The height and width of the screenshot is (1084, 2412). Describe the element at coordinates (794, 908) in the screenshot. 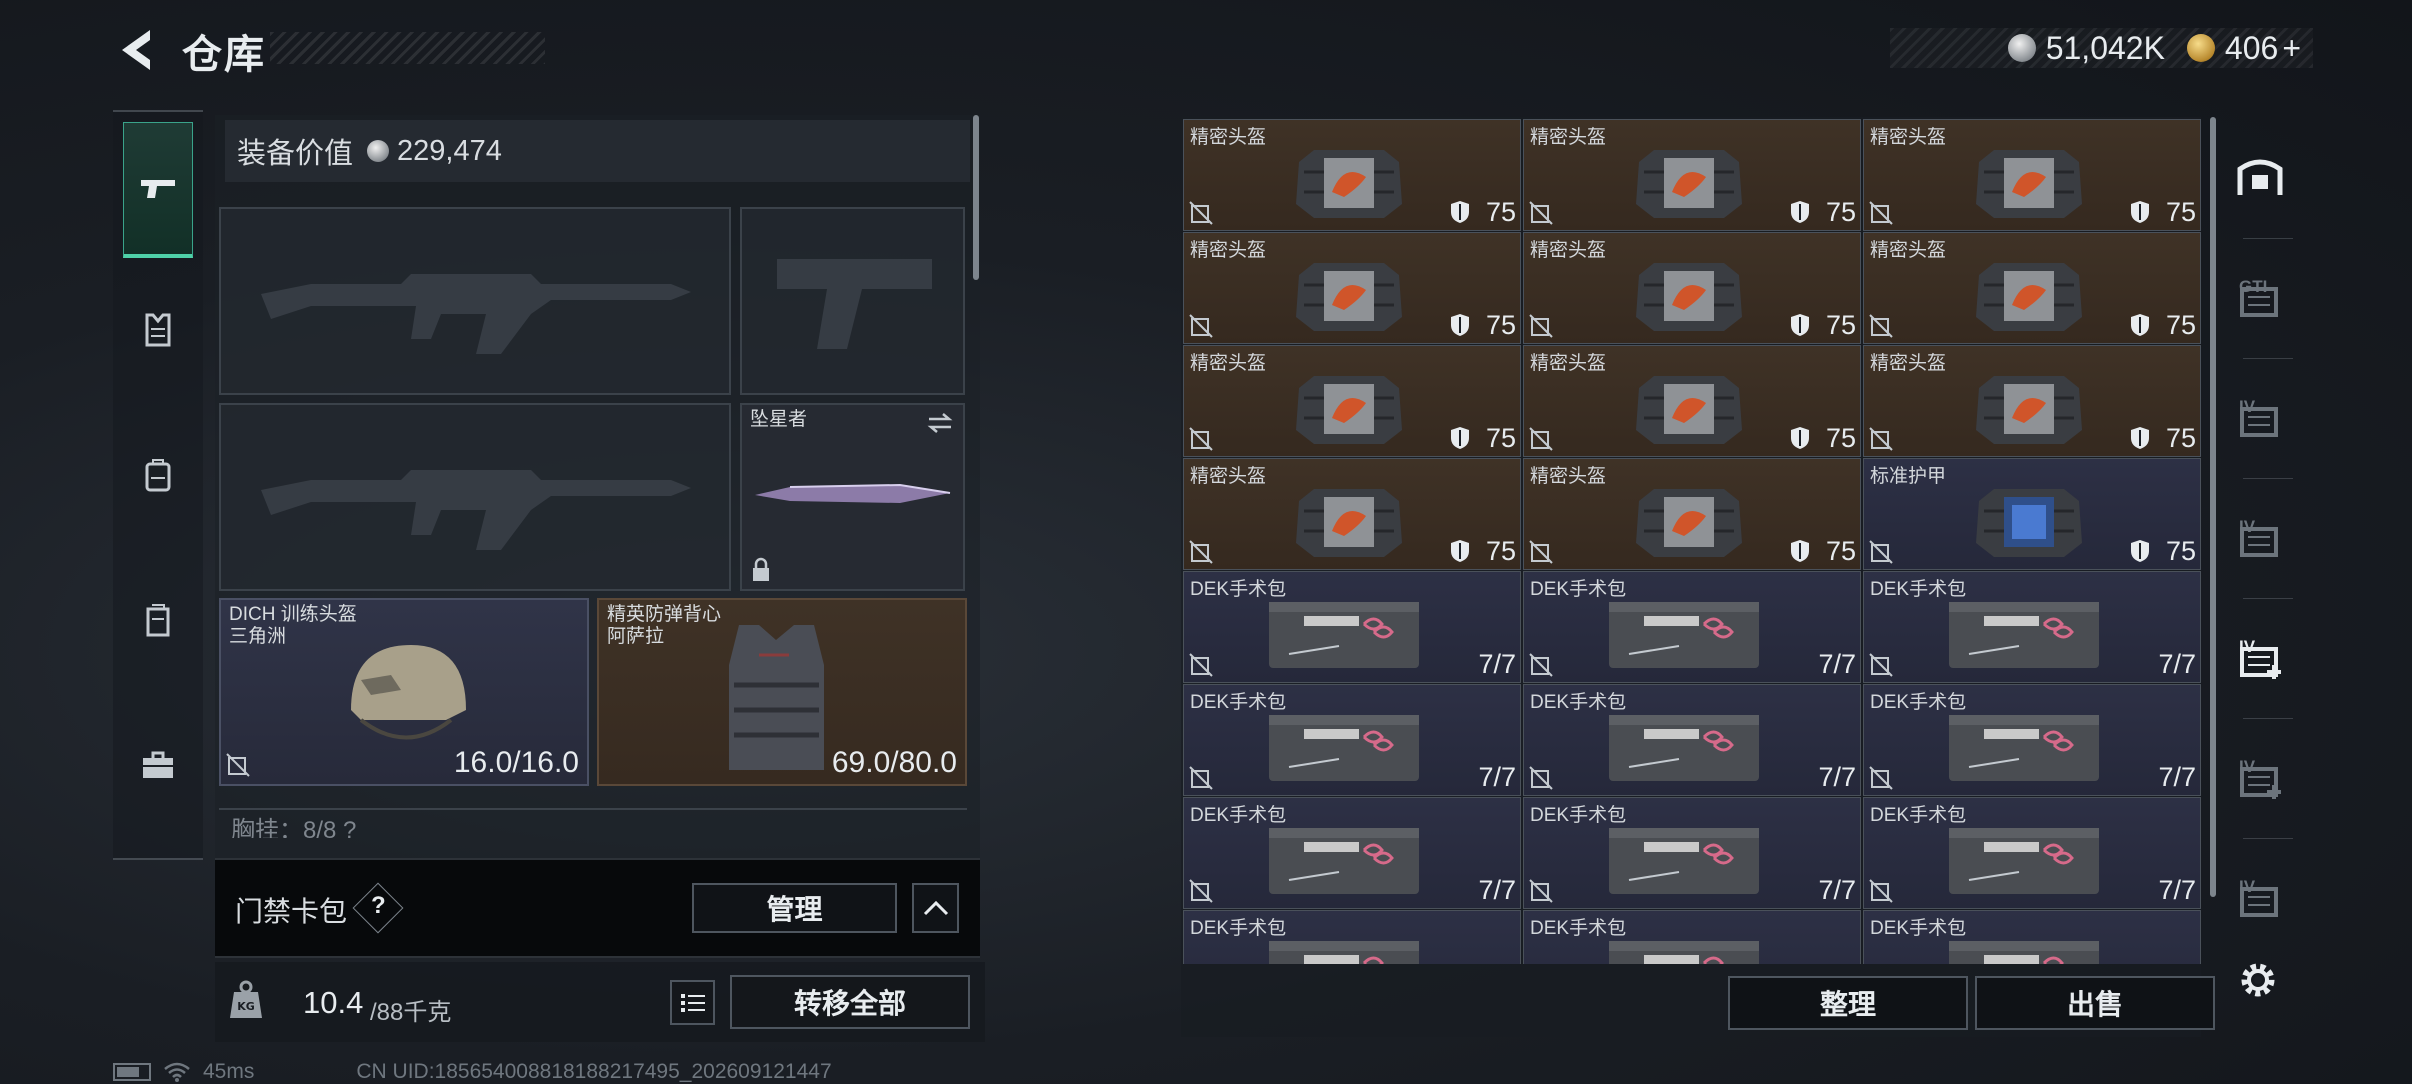

I see `manage-button: 管理` at that location.